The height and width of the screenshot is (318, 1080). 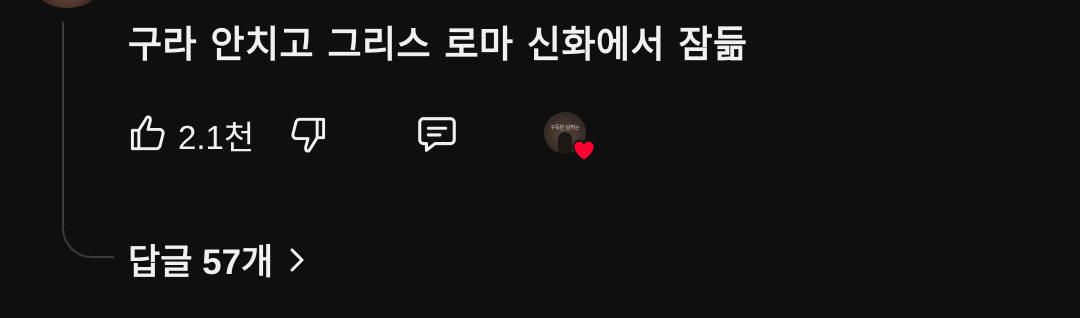 What do you see at coordinates (297, 261) in the screenshot?
I see `chevron-right-icon` at bounding box center [297, 261].